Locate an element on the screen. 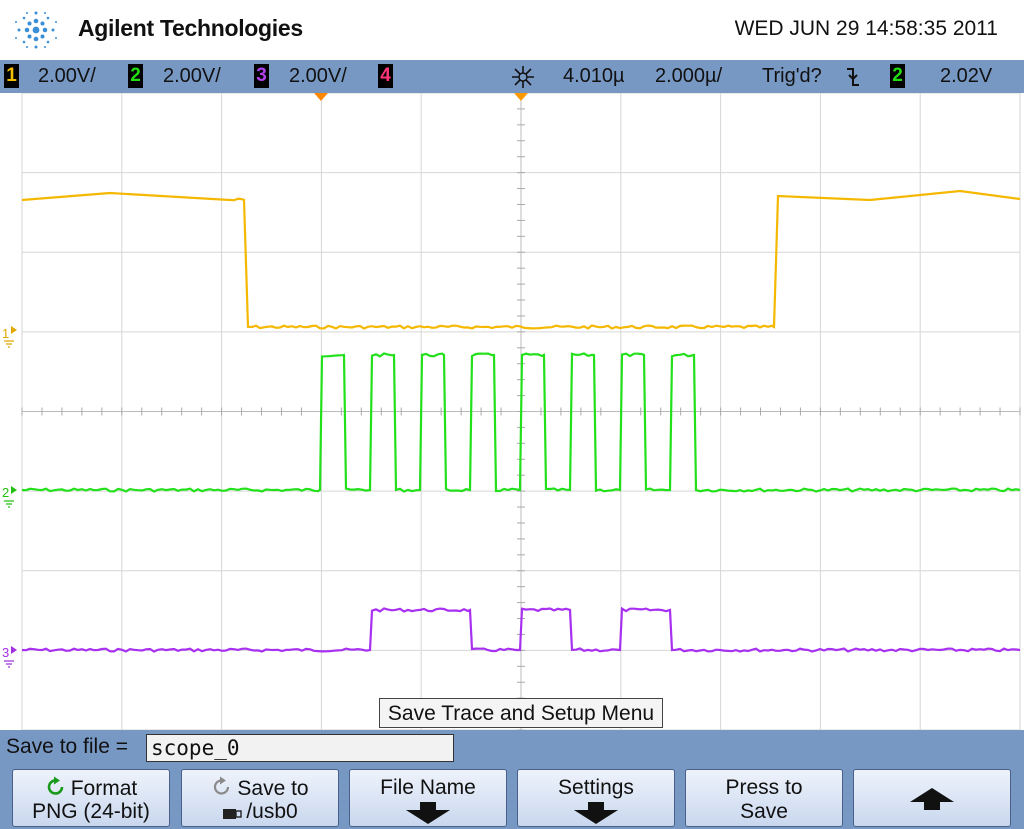  format-softkey: Format PNG (24-bit) is located at coordinates (91, 798).